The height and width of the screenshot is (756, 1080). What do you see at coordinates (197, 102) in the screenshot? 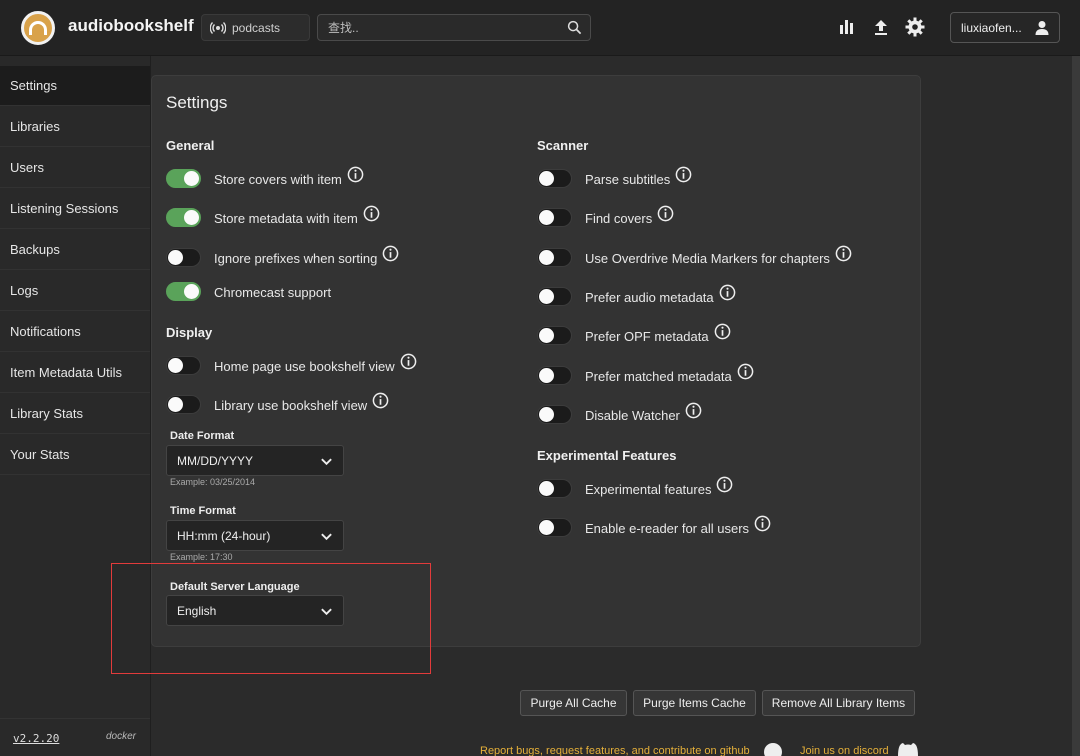
I see `page-title: Settings` at bounding box center [197, 102].